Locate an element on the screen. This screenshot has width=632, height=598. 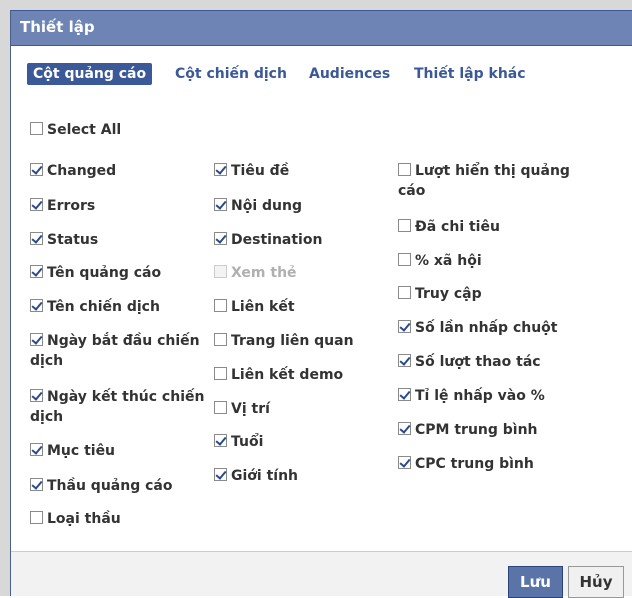
option-reach: Truy cập is located at coordinates (440, 294).